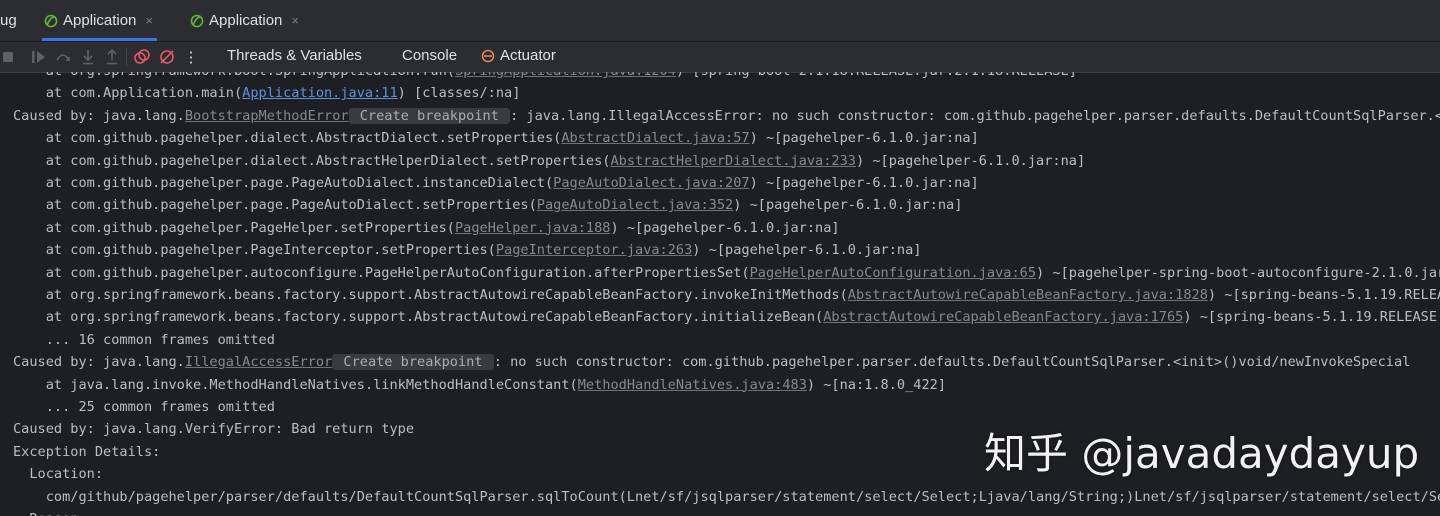 Image resolution: width=1440 pixels, height=516 pixels. Describe the element at coordinates (320, 93) in the screenshot. I see `source-link: Application.java:11` at that location.